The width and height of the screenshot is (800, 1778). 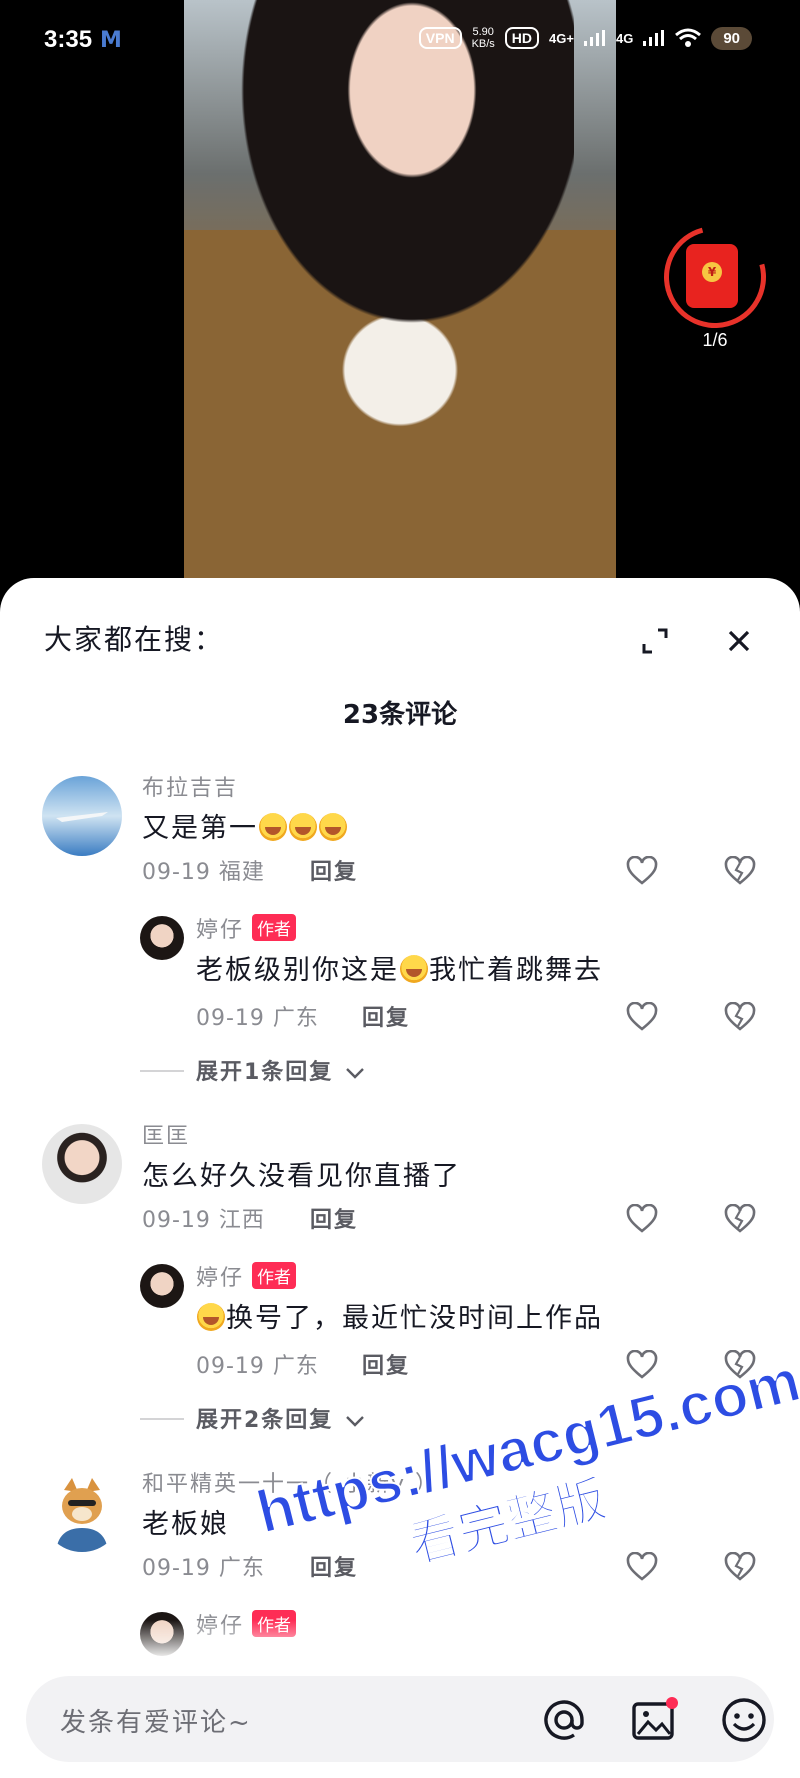 I want to click on hd-badge: HD, so click(x=522, y=38).